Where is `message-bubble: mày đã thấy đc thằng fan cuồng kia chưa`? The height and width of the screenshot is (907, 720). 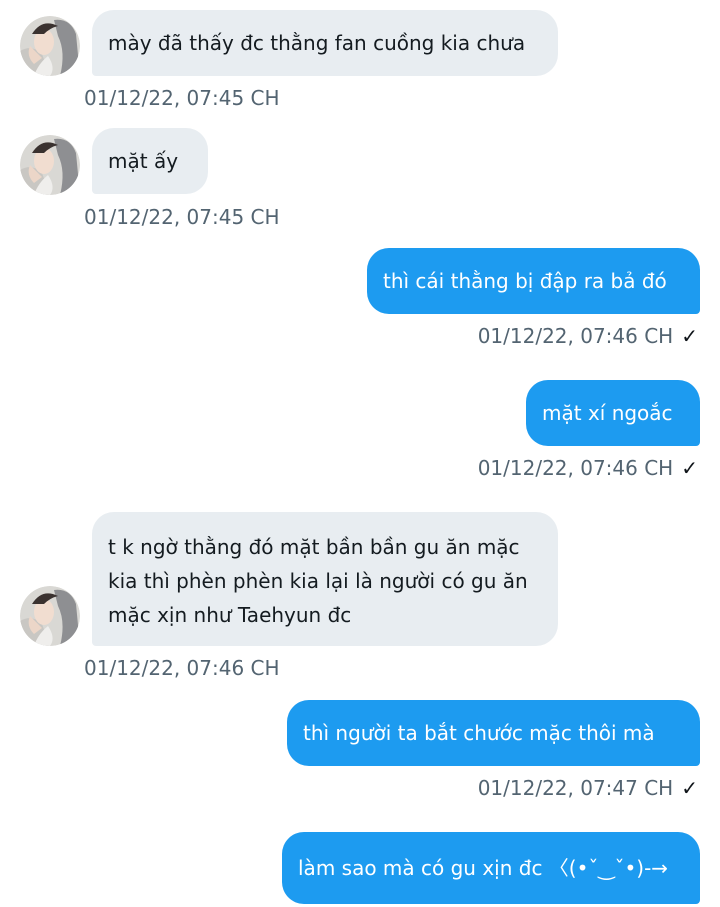
message-bubble: mày đã thấy đc thằng fan cuồng kia chưa is located at coordinates (325, 43).